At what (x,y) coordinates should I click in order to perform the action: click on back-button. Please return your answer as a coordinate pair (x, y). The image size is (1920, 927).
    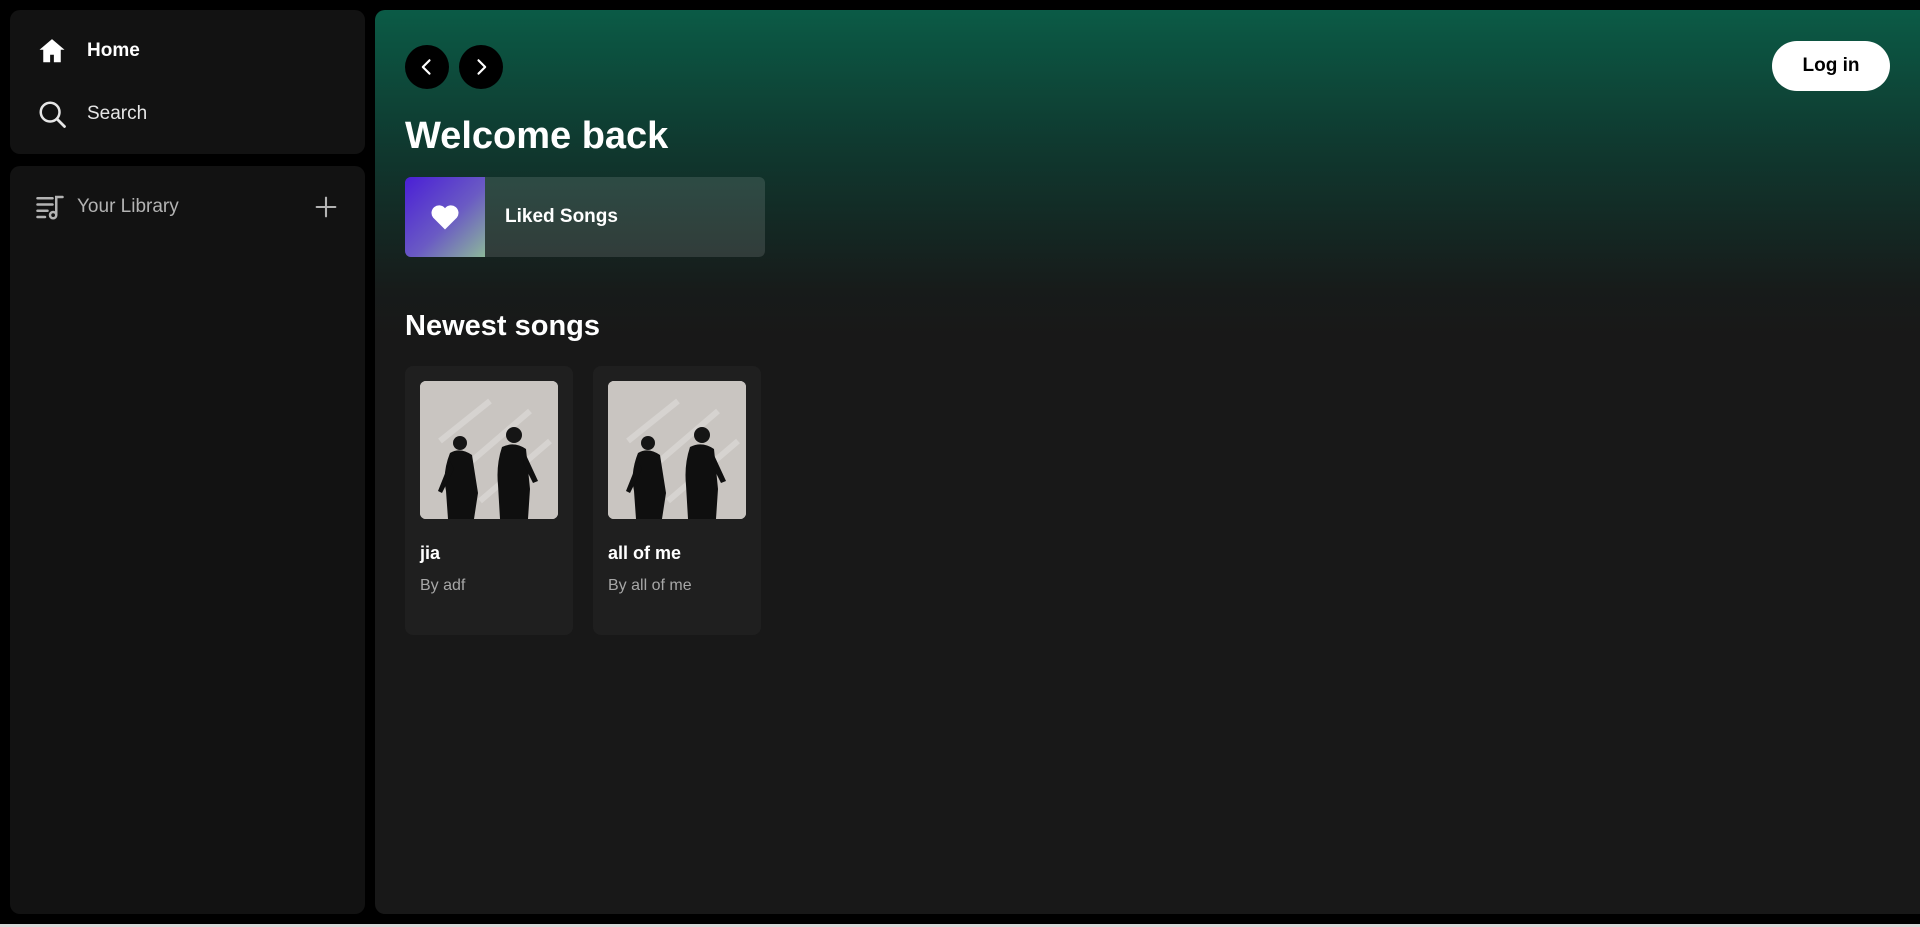
    Looking at the image, I should click on (427, 67).